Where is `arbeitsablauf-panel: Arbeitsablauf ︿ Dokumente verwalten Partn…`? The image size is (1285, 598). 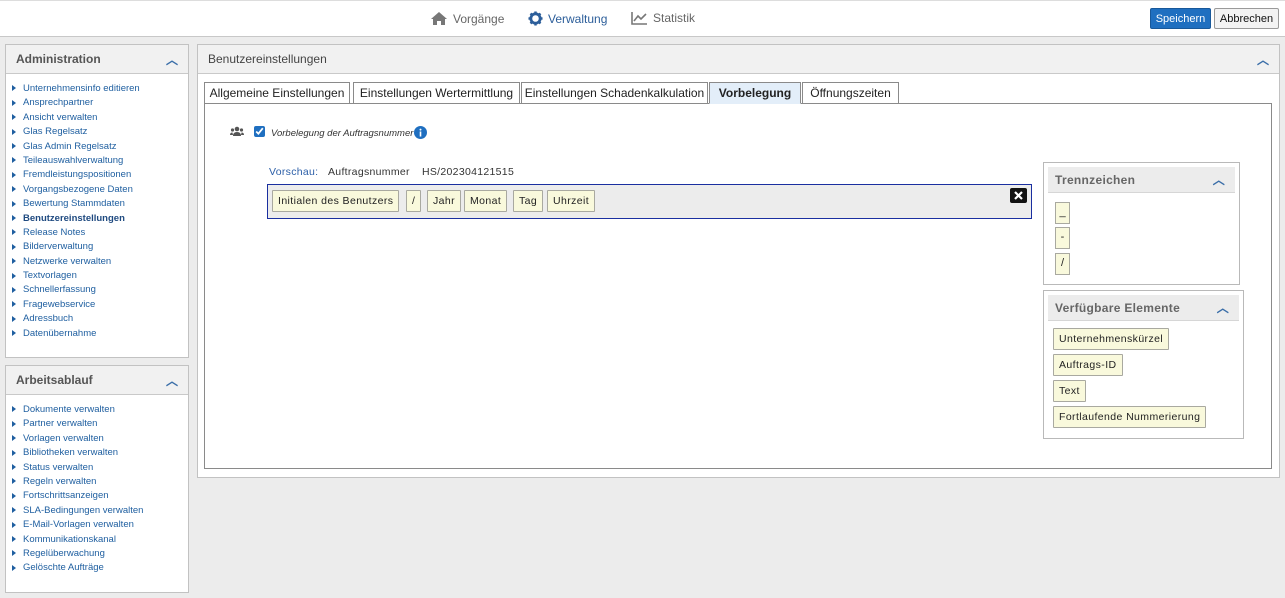 arbeitsablauf-panel: Arbeitsablauf ︿ Dokumente verwalten Partn… is located at coordinates (97, 479).